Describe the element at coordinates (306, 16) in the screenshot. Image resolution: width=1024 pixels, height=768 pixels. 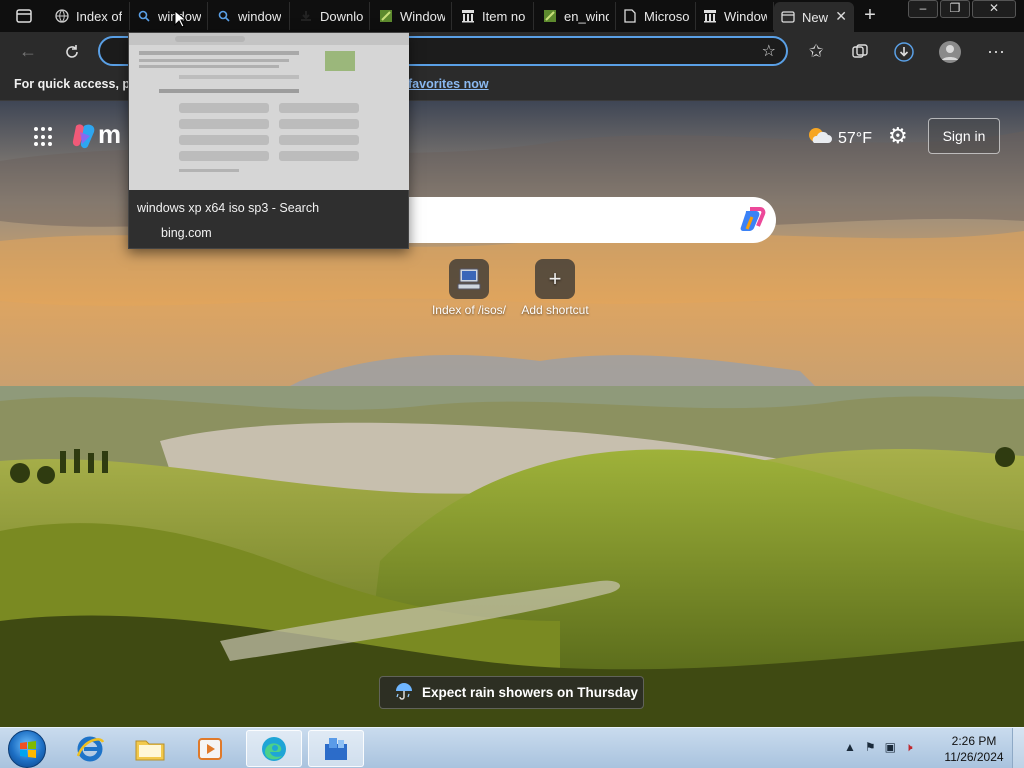
I see `download-icon` at that location.